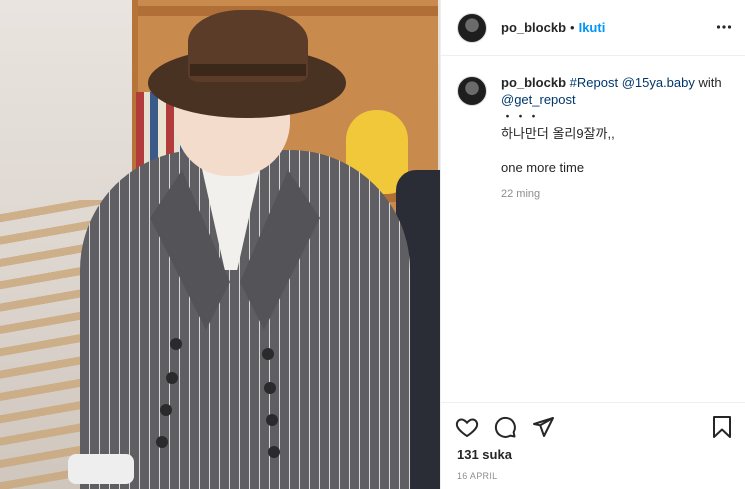  Describe the element at coordinates (533, 82) in the screenshot. I see `caption-username: po_blockb` at that location.